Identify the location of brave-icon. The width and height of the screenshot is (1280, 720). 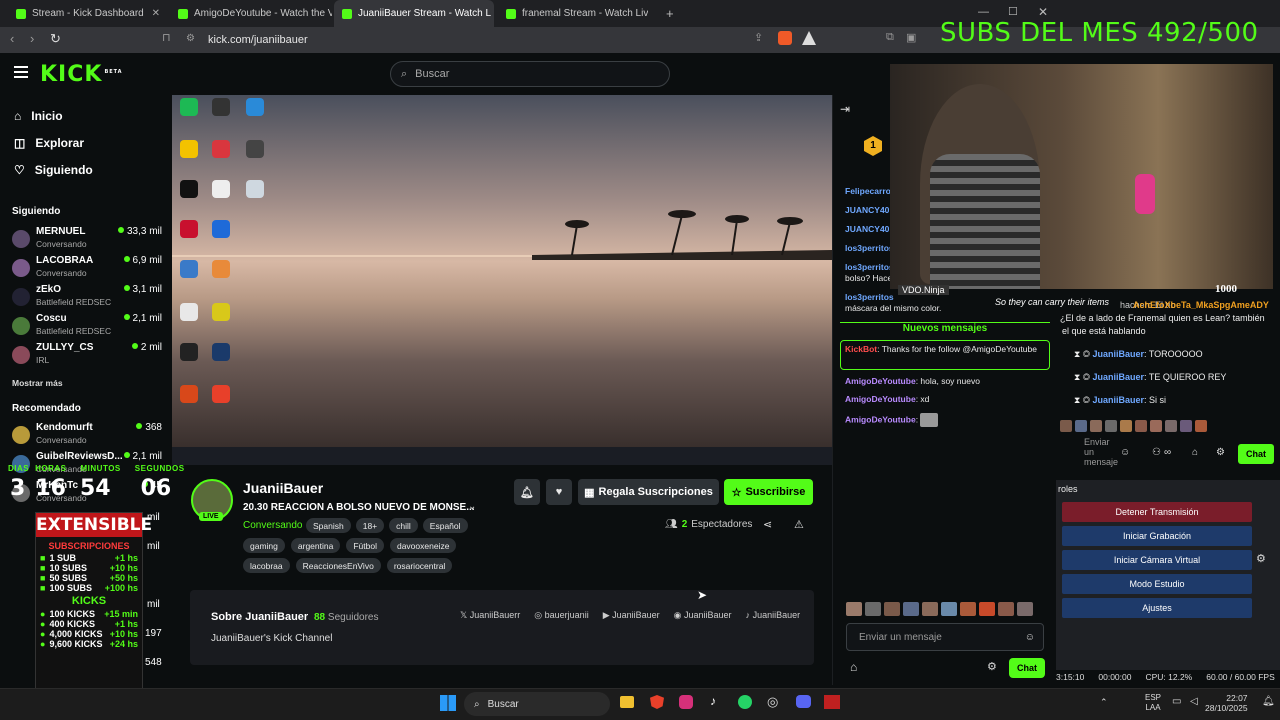
(221, 394).